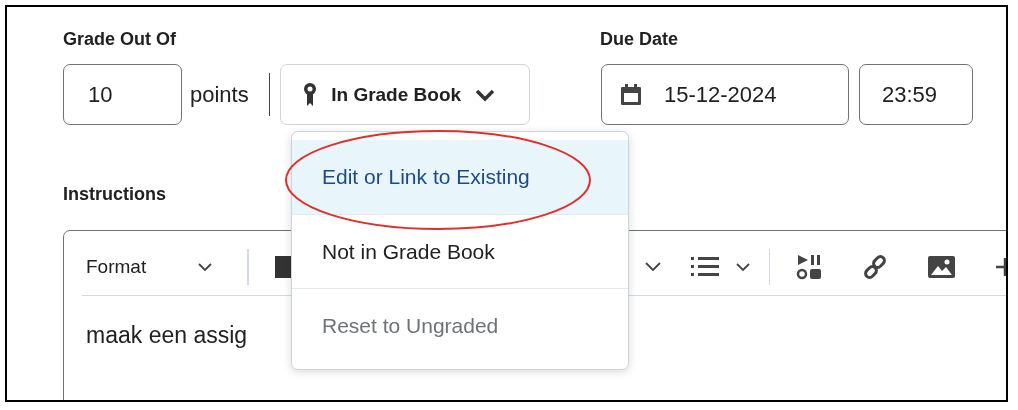 The image size is (1018, 410). Describe the element at coordinates (167, 335) in the screenshot. I see `editor-text: maak een assig` at that location.